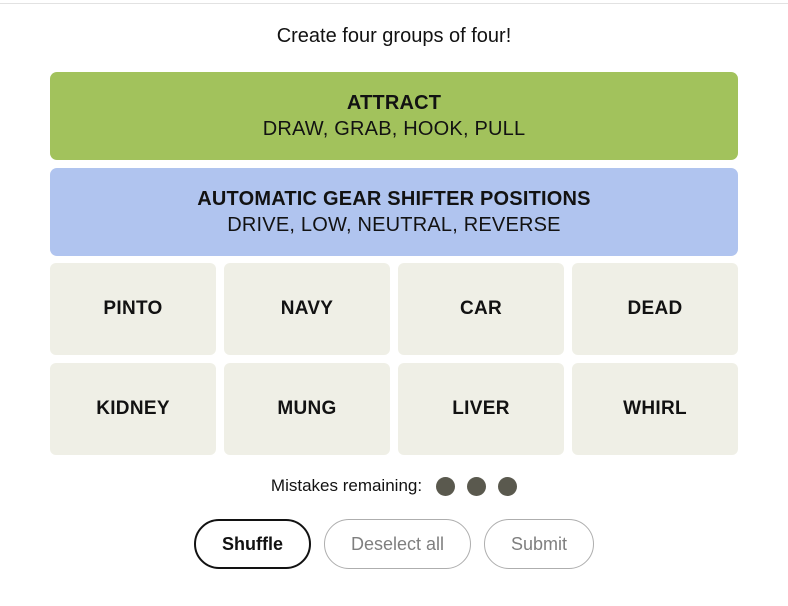 The width and height of the screenshot is (788, 606). I want to click on word-tile: NAVY, so click(307, 309).